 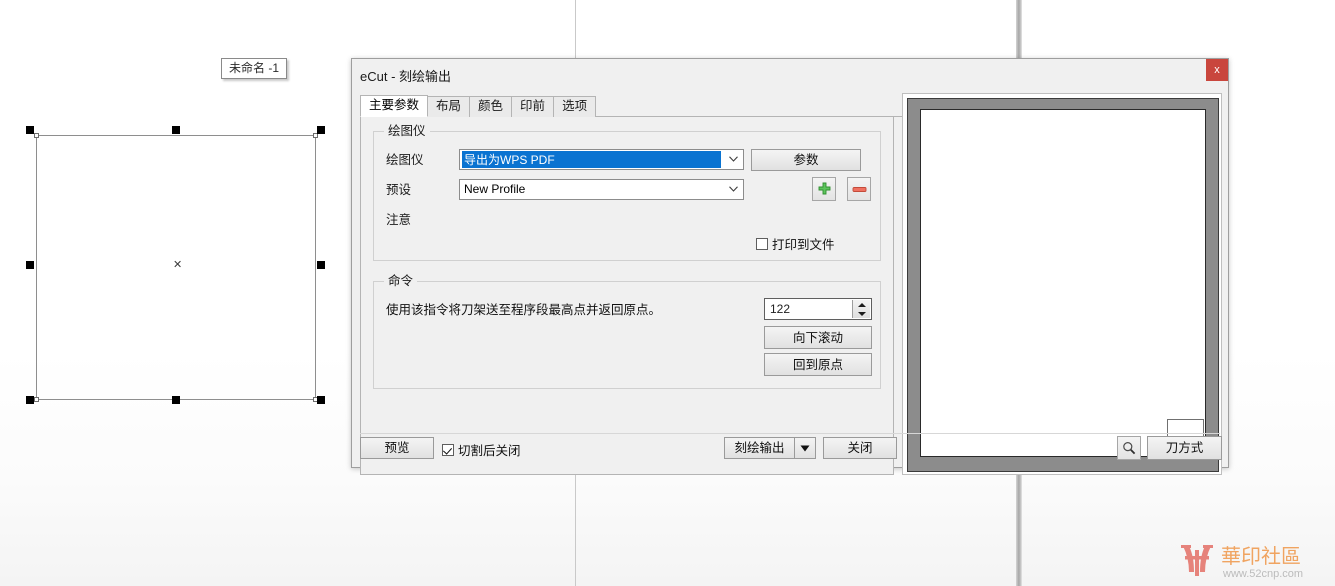 What do you see at coordinates (575, 106) in the screenshot?
I see `tab-options: 选项` at bounding box center [575, 106].